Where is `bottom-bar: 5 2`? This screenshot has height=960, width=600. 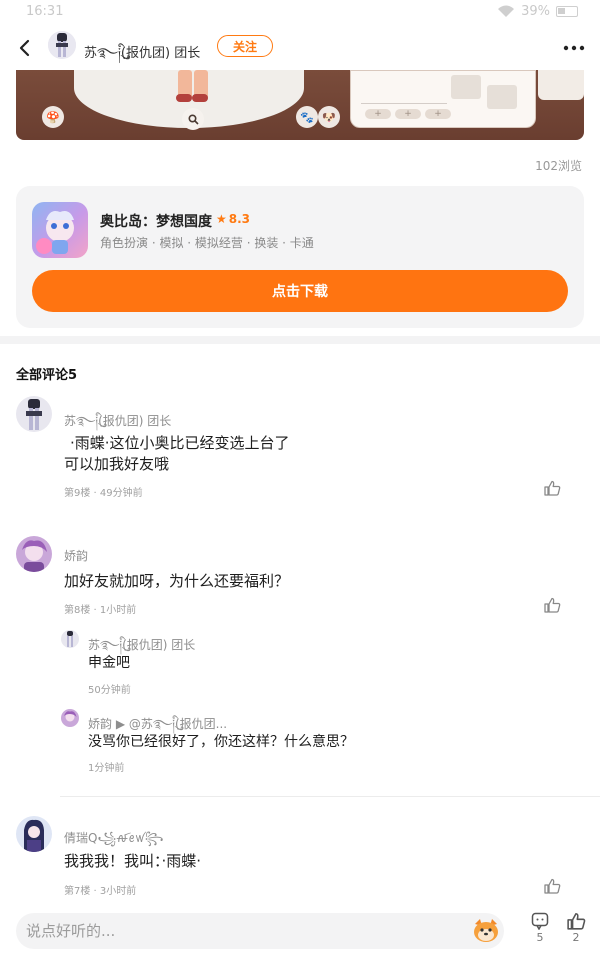 bottom-bar: 5 2 is located at coordinates (300, 933).